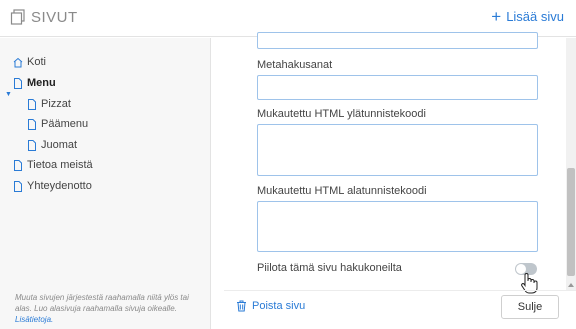 The image size is (576, 329). Describe the element at coordinates (535, 16) in the screenshot. I see `add-page-label: Lisää sivu` at that location.